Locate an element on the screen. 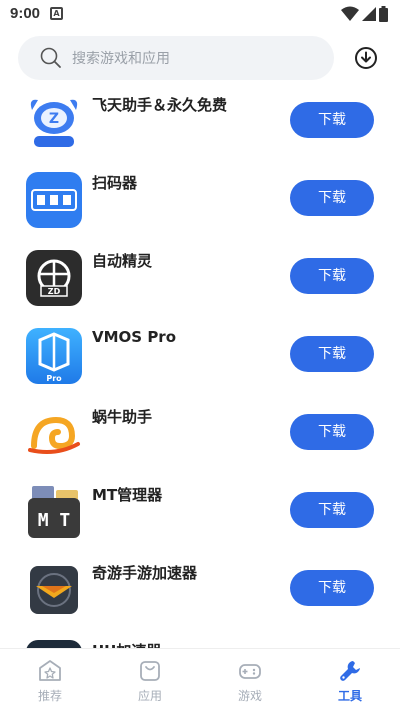 The height and width of the screenshot is (711, 400). feitian-icon: Z is located at coordinates (54, 122).